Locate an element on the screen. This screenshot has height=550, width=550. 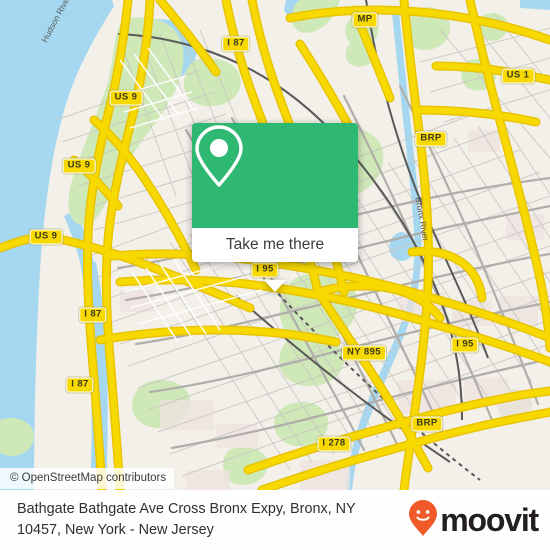
shield-i87-south: I 87 is located at coordinates (80, 385).